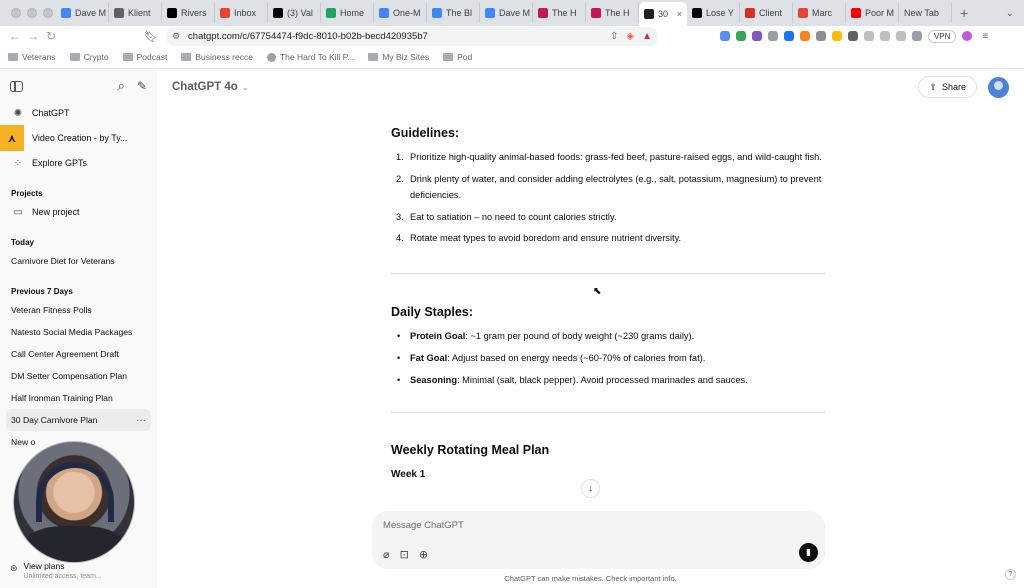 Image resolution: width=1024 pixels, height=588 pixels. I want to click on tab-label: The H, so click(617, 13).